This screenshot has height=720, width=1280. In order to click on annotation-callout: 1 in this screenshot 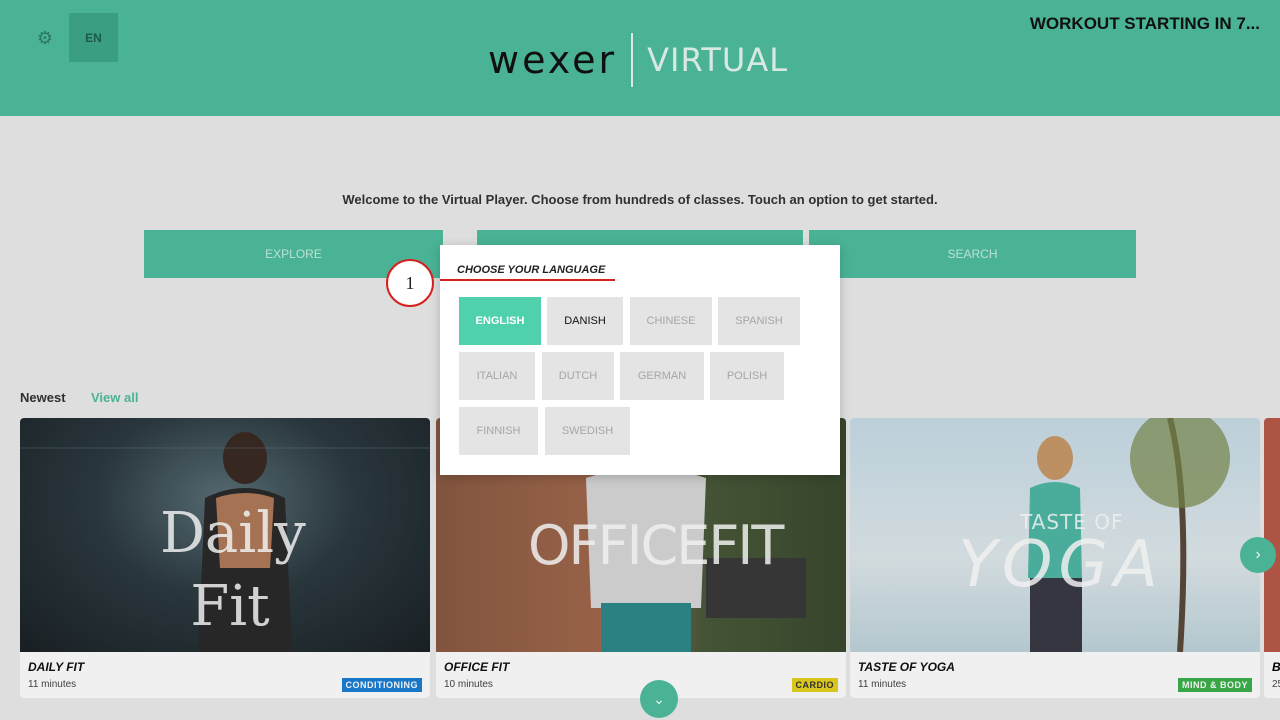, I will do `click(410, 283)`.